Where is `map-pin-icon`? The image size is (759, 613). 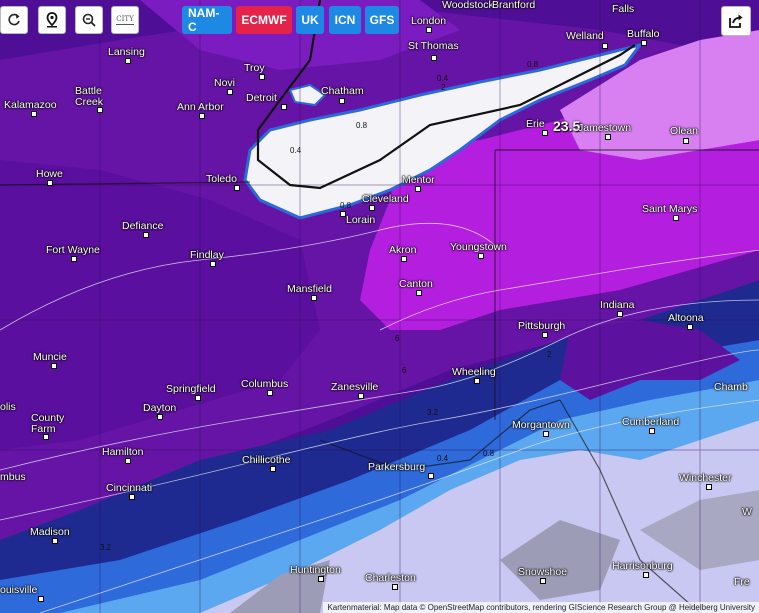 map-pin-icon is located at coordinates (52, 20).